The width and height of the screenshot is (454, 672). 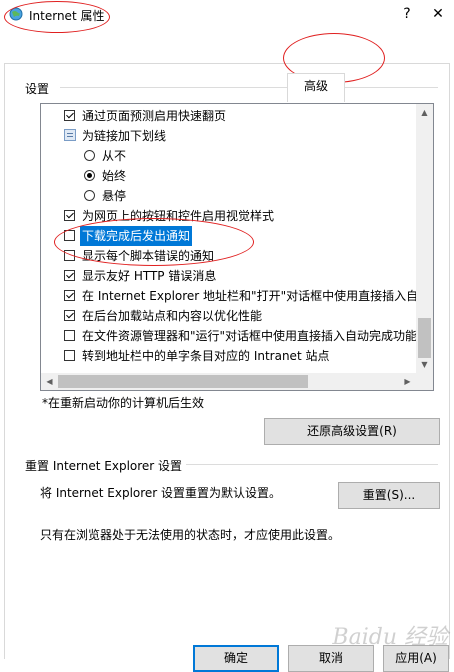 What do you see at coordinates (250, 296) in the screenshot?
I see `setting-label: 在 Internet Explorer 地址栏和"打开"对话框中使用直接插入自` at bounding box center [250, 296].